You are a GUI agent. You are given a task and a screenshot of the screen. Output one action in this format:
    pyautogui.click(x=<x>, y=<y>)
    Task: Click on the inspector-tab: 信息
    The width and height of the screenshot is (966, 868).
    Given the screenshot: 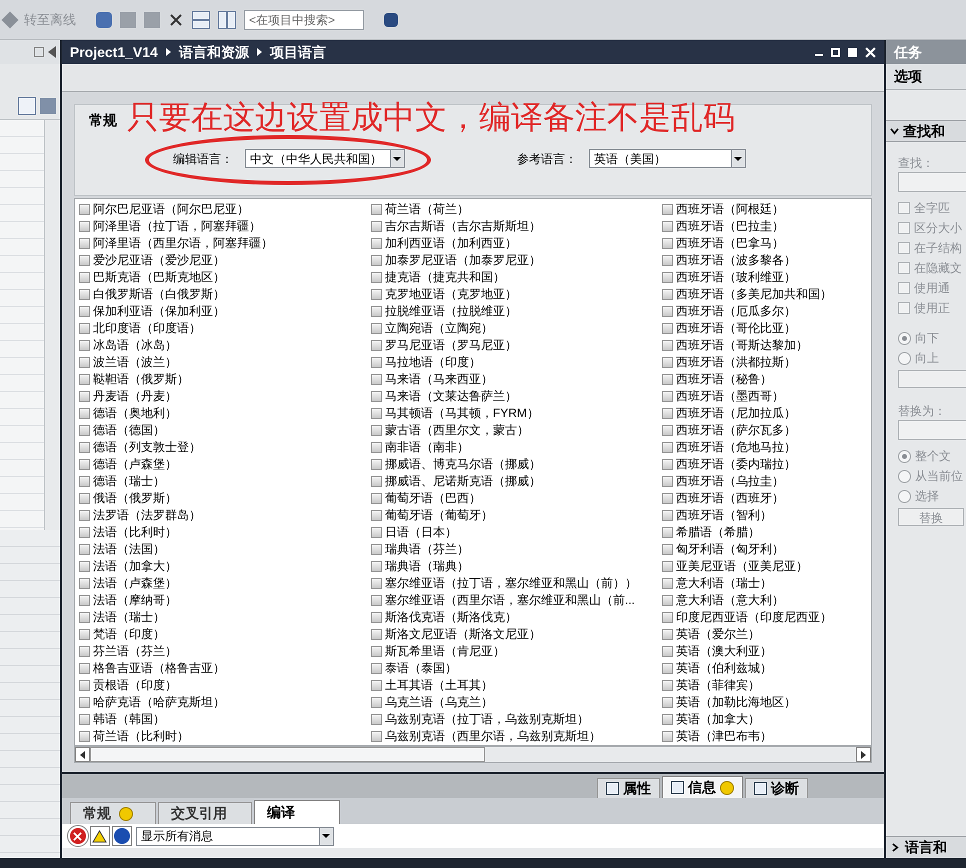 What is the action you would take?
    pyautogui.click(x=703, y=787)
    